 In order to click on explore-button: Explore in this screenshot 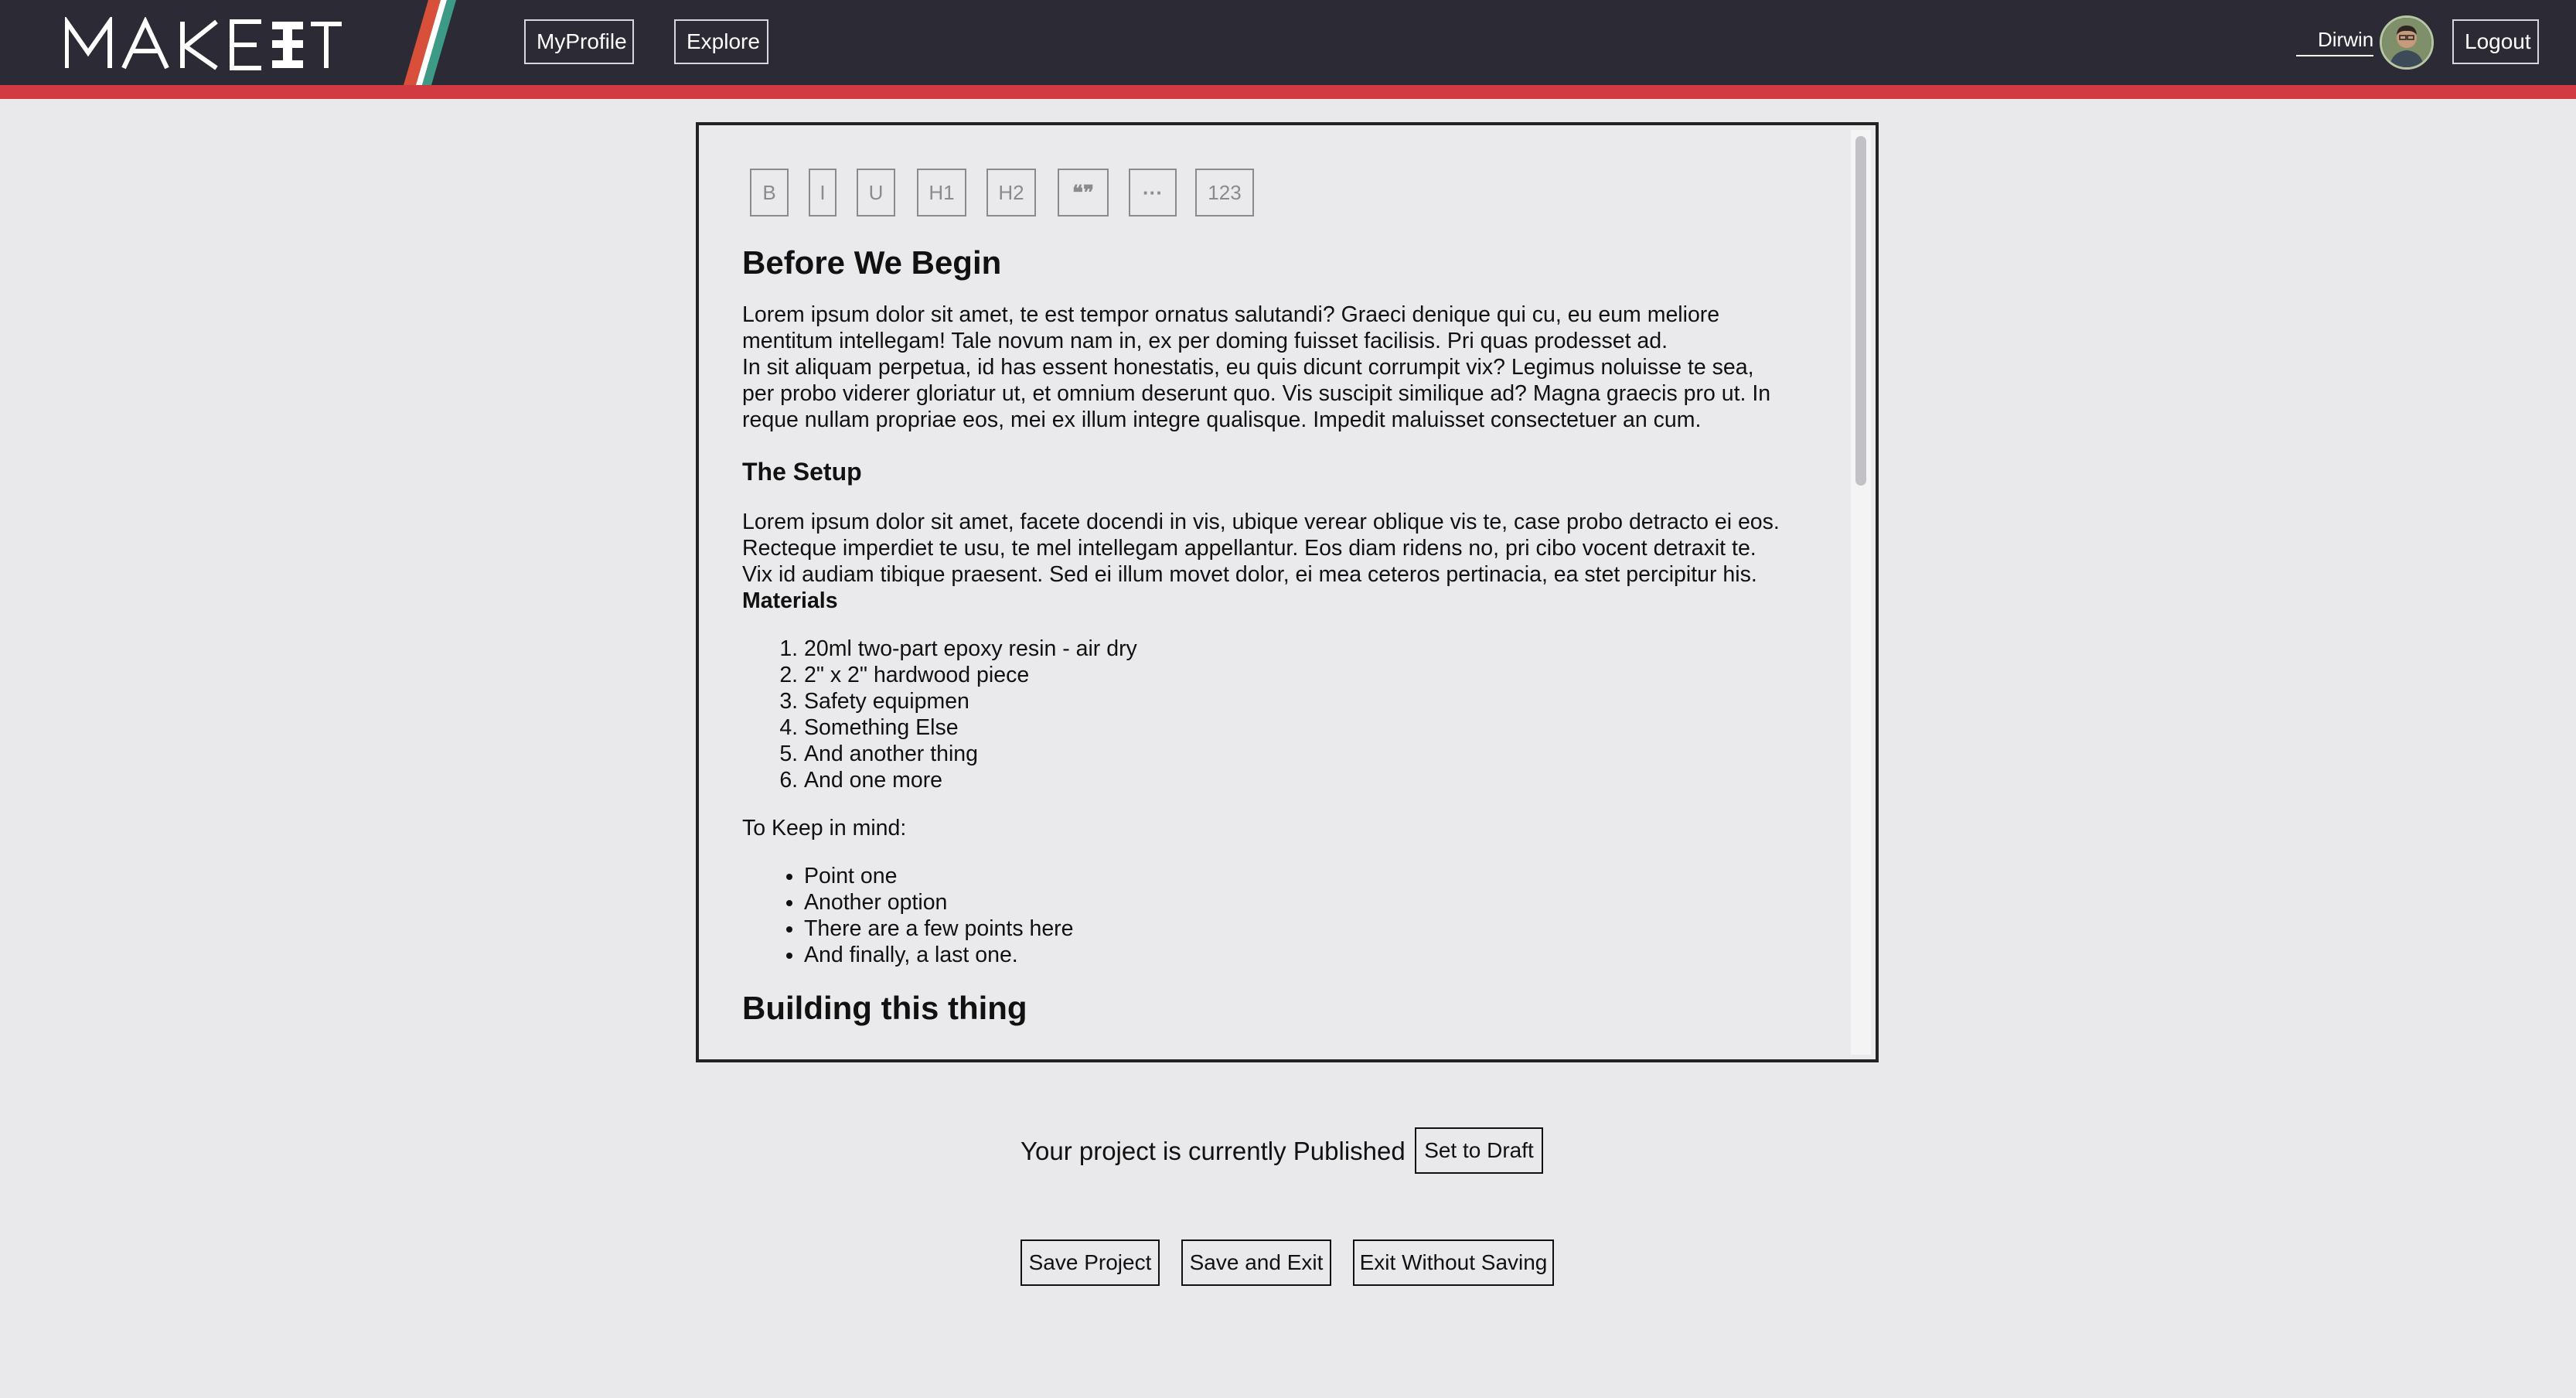, I will do `click(721, 41)`.